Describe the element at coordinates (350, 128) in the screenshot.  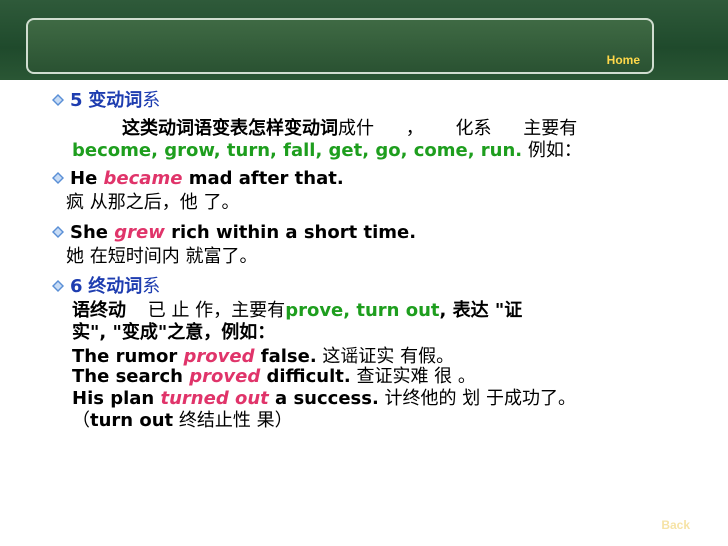
I see `description-line-1: 这类动词语变表怎样变动词成什 ， 化系 主要有` at that location.